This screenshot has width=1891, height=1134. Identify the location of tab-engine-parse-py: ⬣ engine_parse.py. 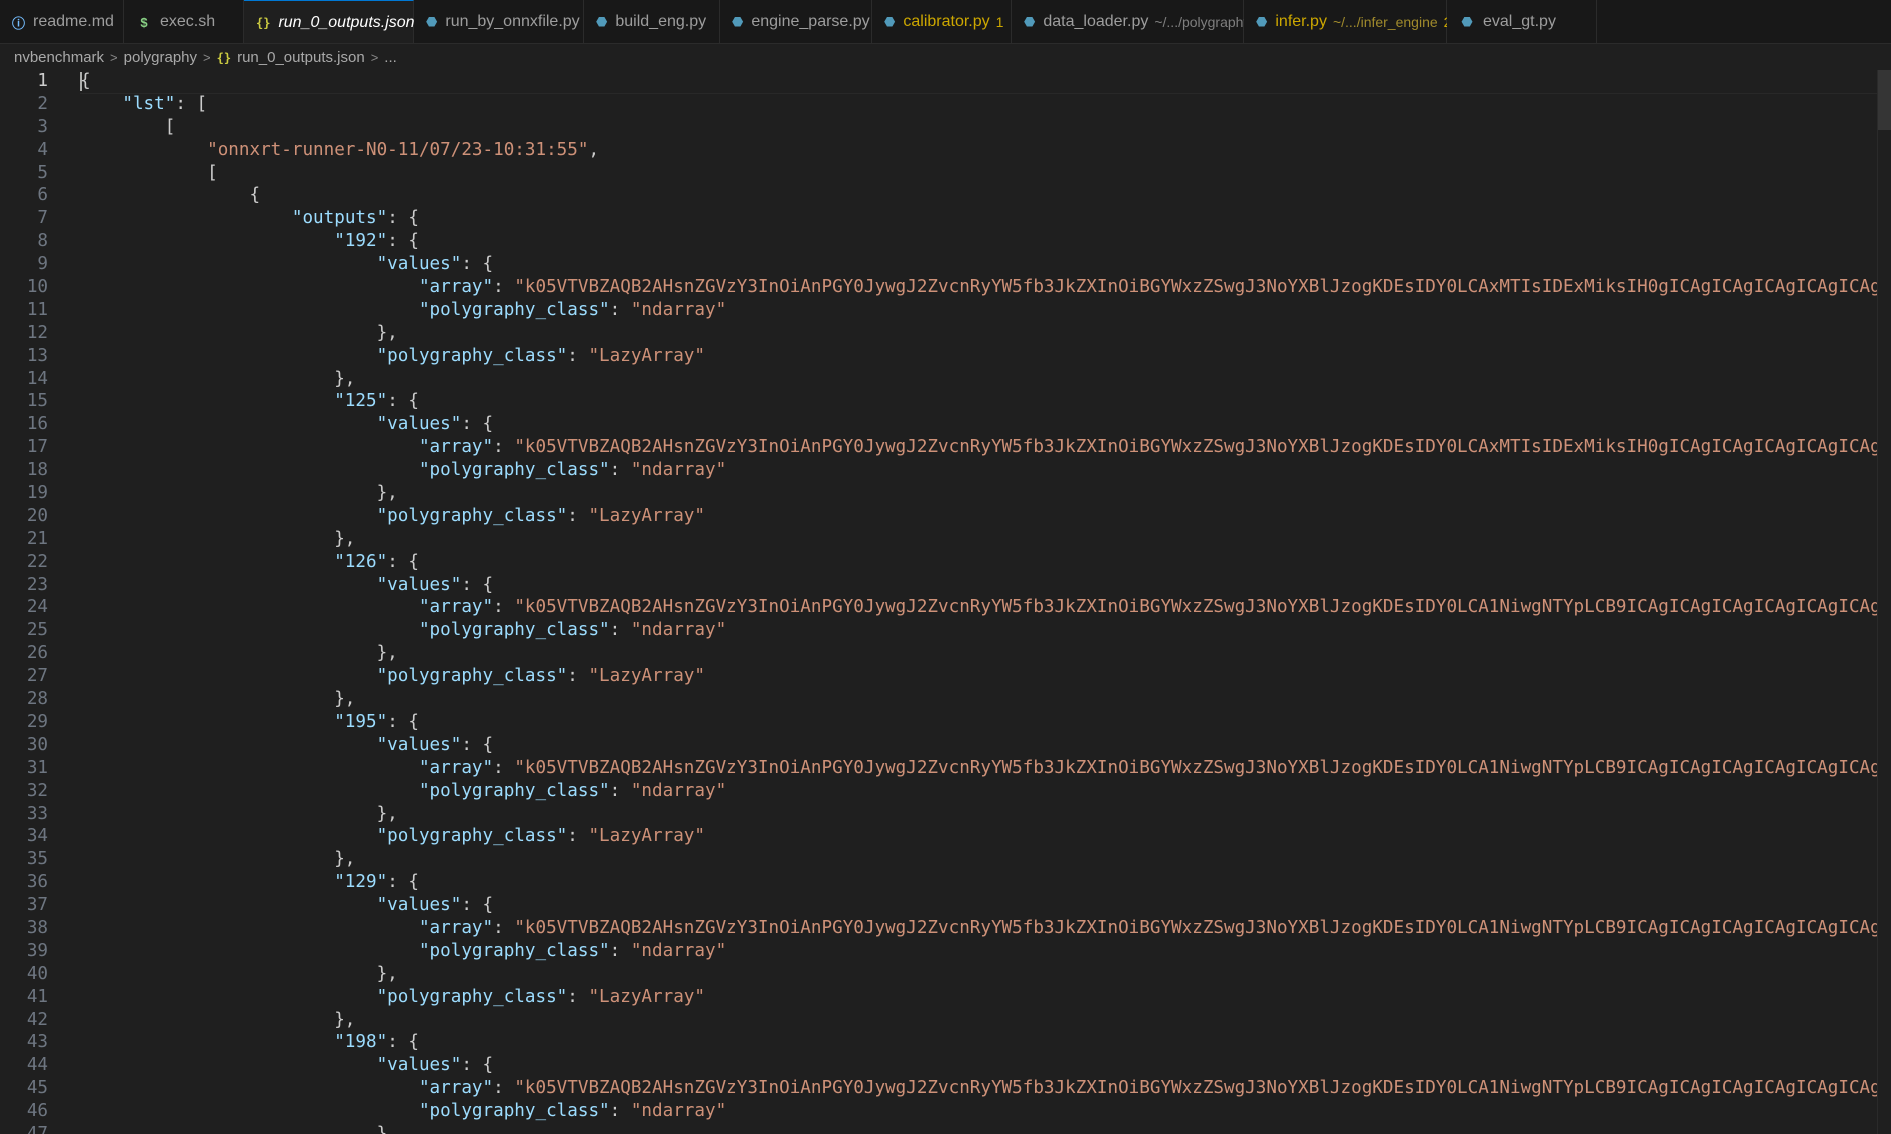
(796, 21).